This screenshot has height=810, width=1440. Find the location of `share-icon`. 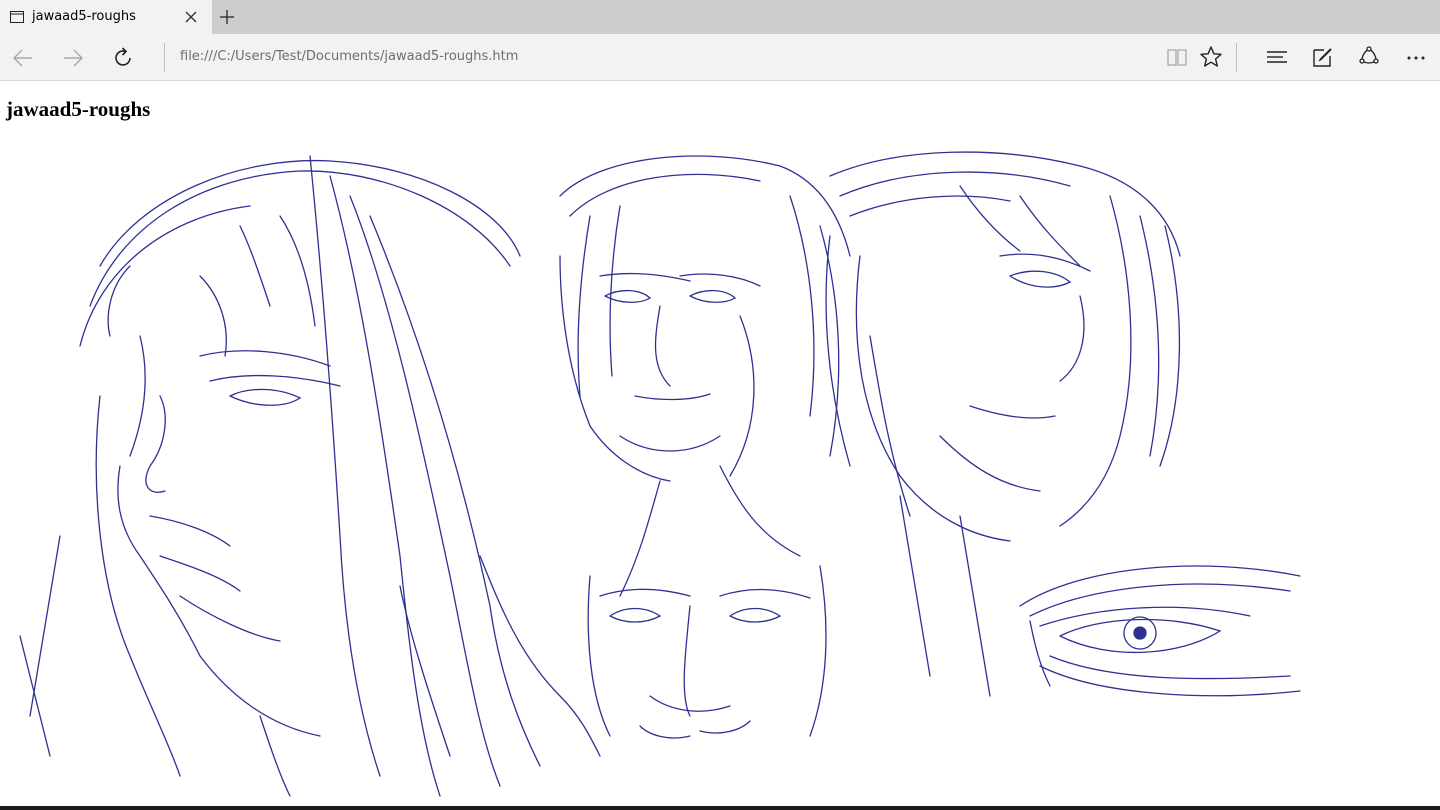

share-icon is located at coordinates (1369, 57).